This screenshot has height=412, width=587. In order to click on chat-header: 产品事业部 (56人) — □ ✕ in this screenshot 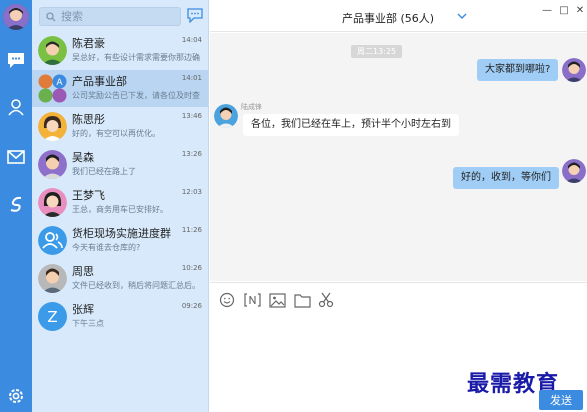, I will do `click(398, 16)`.